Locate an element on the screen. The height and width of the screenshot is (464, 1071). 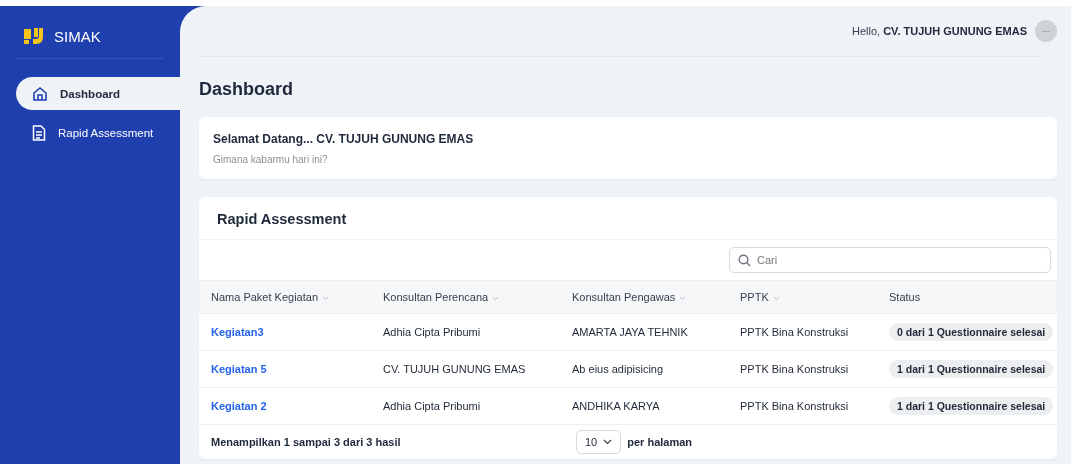
table-cell: AMARTA JAYA TEHNIK is located at coordinates (644, 332).